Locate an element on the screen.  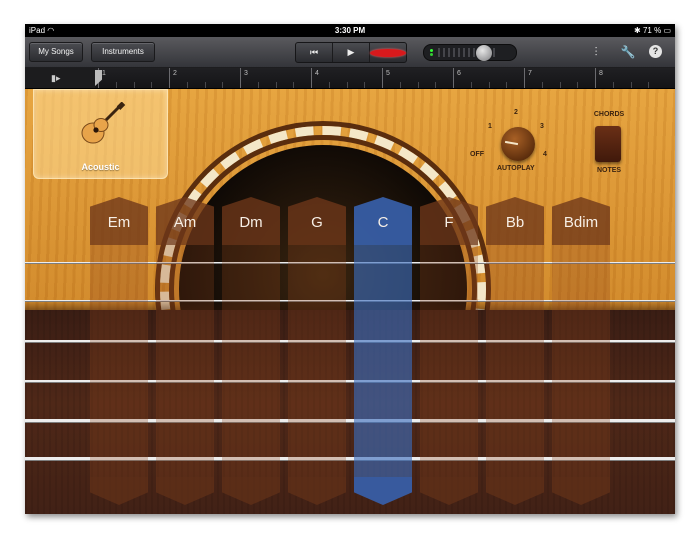
mixer-icon: ⫶ is located at coordinates (596, 52).